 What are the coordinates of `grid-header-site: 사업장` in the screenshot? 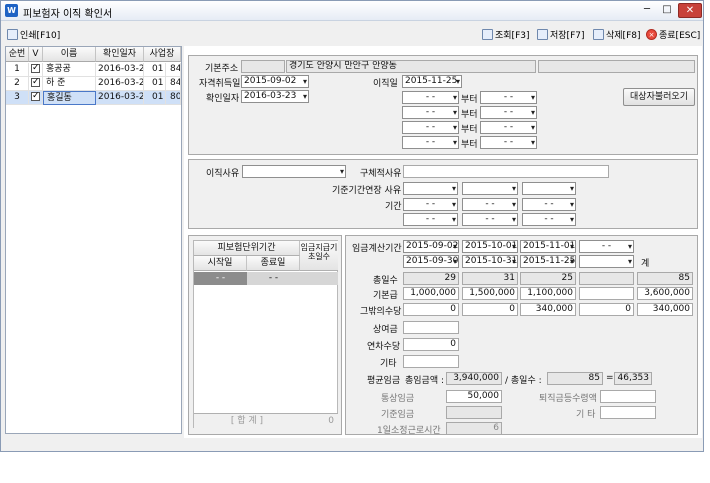 It's located at (162, 54).